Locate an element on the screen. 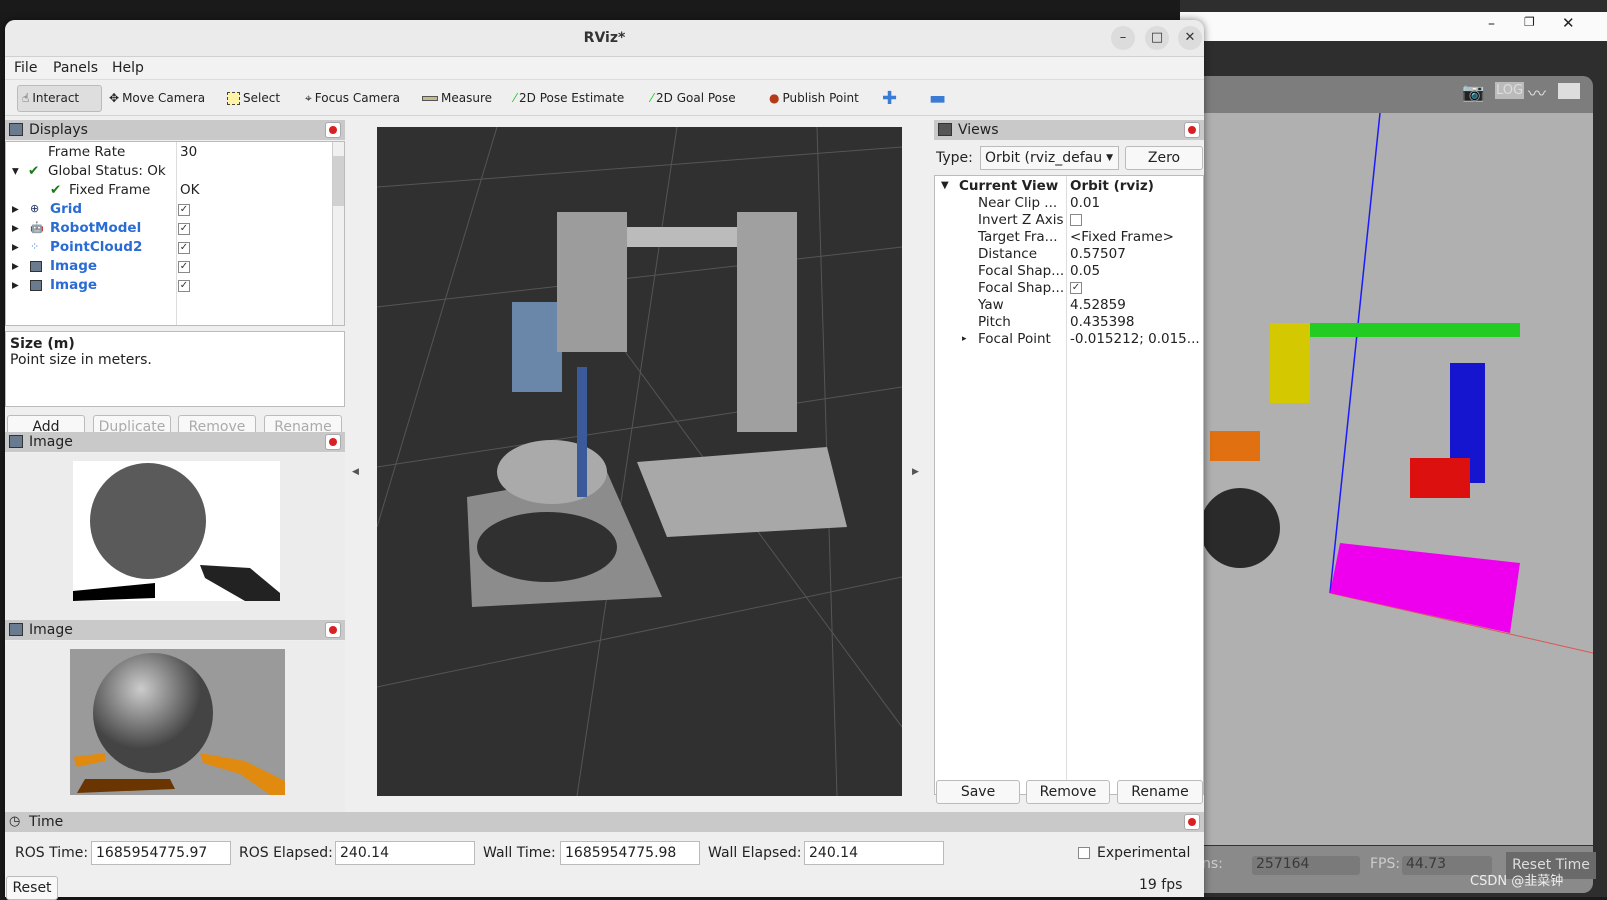 This screenshot has height=900, width=1607. view-type-dropdown: Orbit (rviz_defau ▼ is located at coordinates (1049, 158).